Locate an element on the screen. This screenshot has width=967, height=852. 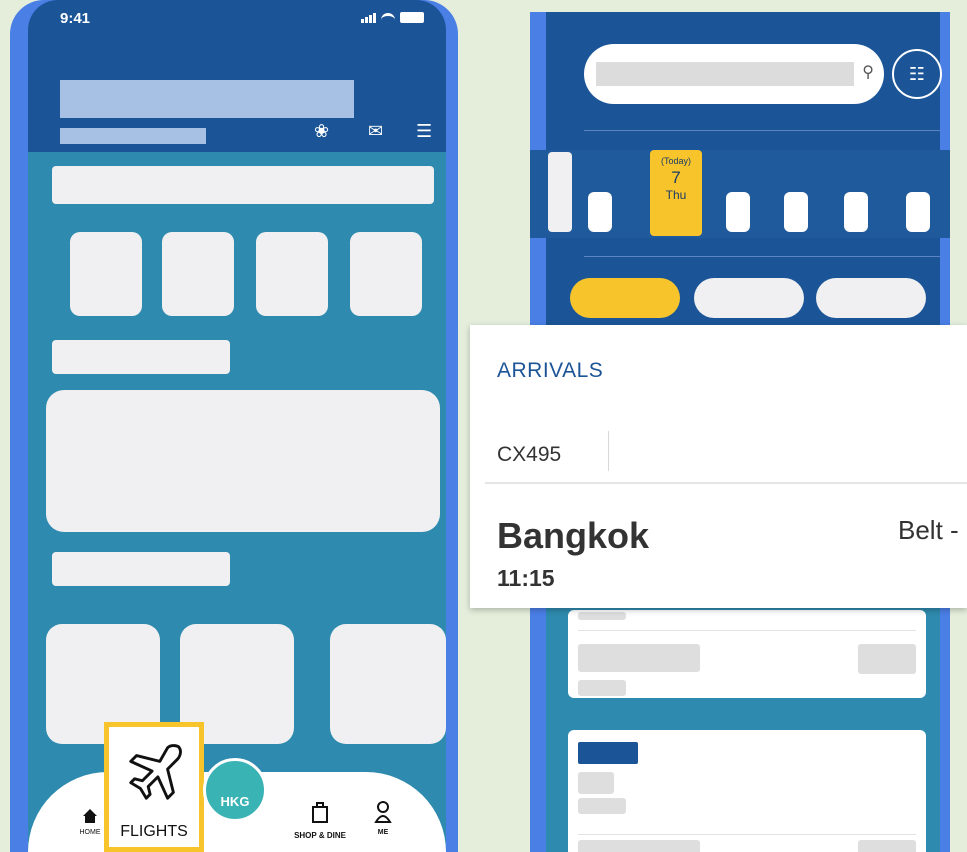
flight-number: CX495 is located at coordinates (529, 454).